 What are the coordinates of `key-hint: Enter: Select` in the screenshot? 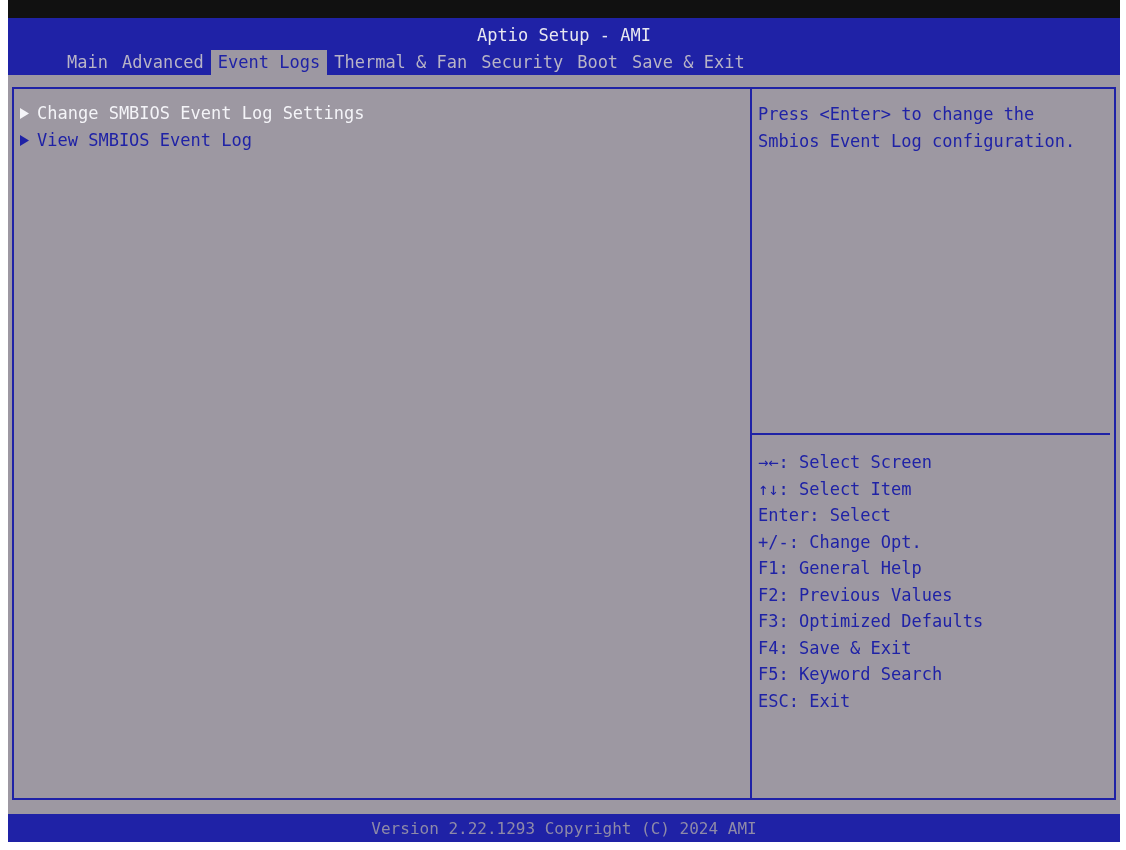 It's located at (825, 515).